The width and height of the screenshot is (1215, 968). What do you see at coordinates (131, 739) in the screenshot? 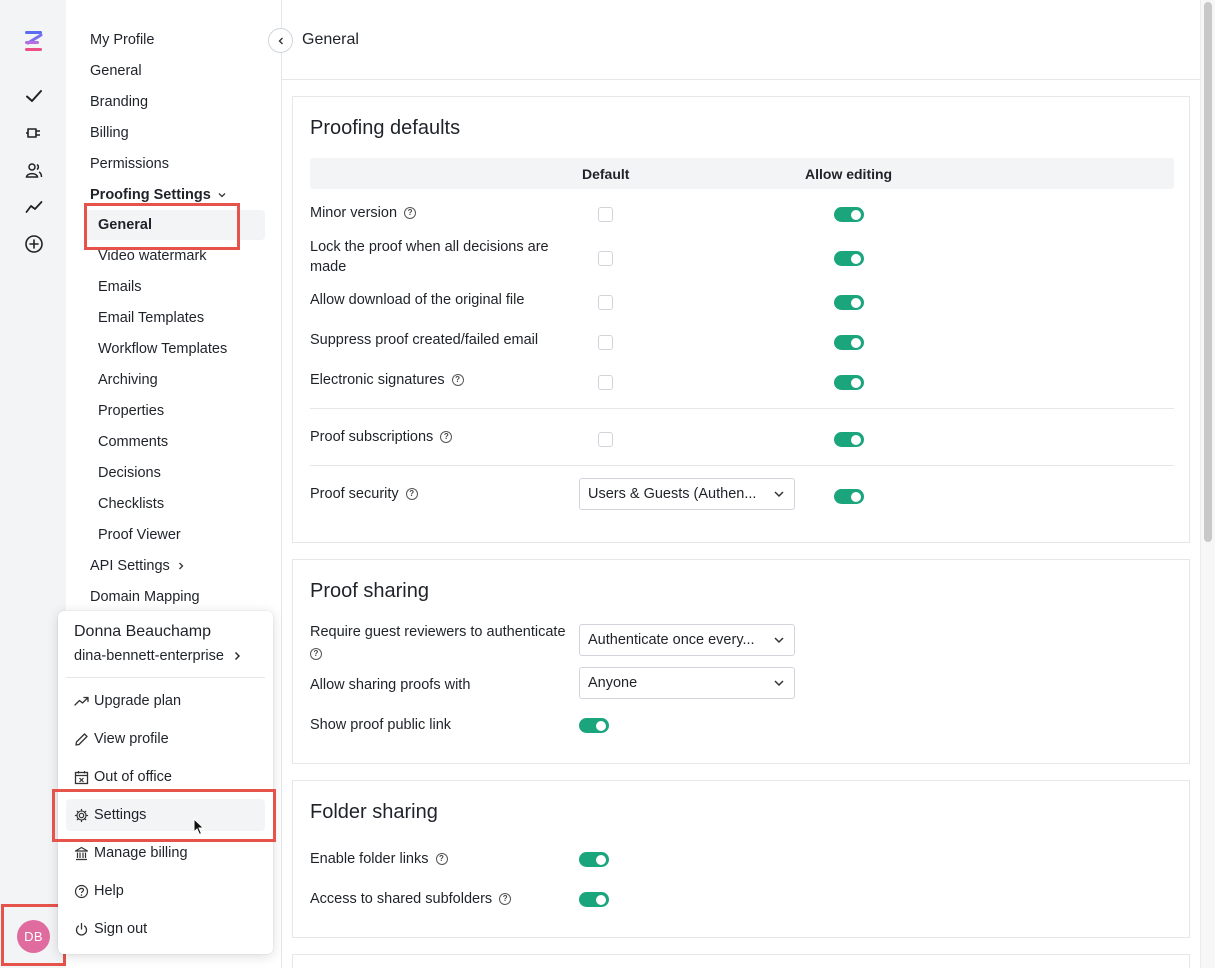
I see `menu-label: View profile` at bounding box center [131, 739].